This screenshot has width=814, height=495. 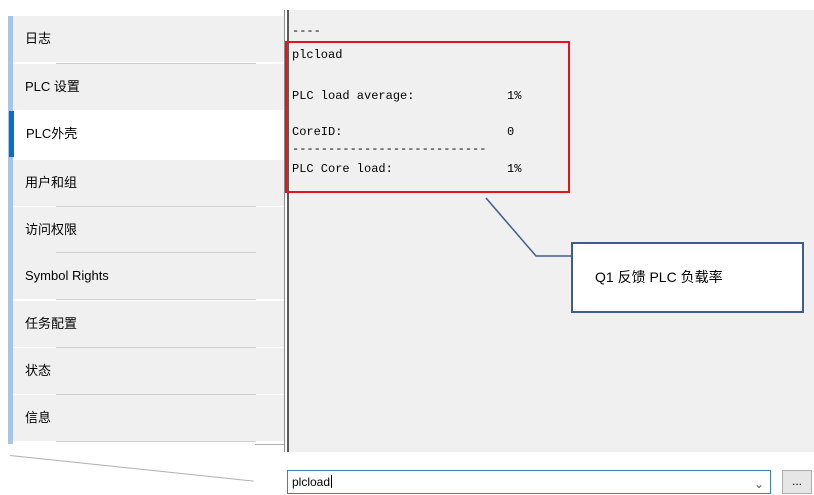 I want to click on chevron-down-icon: ⌄, so click(x=759, y=484).